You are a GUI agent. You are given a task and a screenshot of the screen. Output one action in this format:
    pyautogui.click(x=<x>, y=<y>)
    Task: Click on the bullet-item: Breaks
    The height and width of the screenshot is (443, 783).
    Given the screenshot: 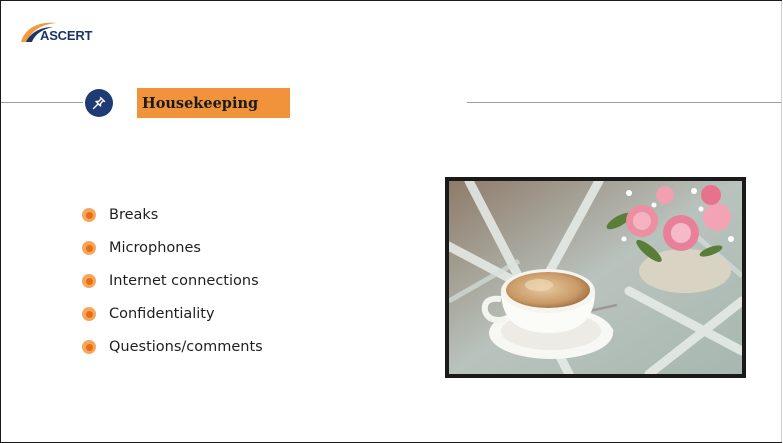 What is the action you would take?
    pyautogui.click(x=172, y=215)
    